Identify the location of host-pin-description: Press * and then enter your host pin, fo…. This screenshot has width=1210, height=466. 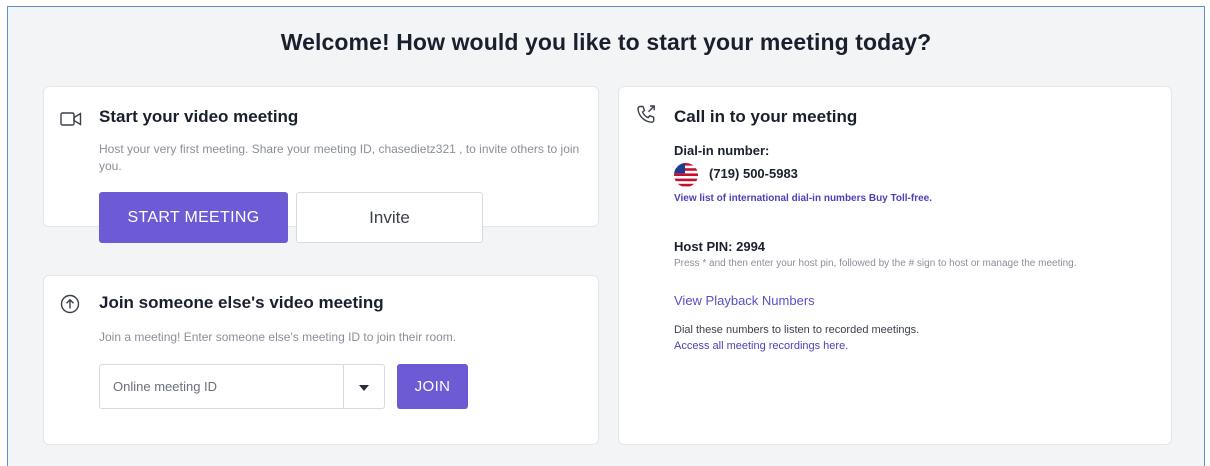
(875, 263).